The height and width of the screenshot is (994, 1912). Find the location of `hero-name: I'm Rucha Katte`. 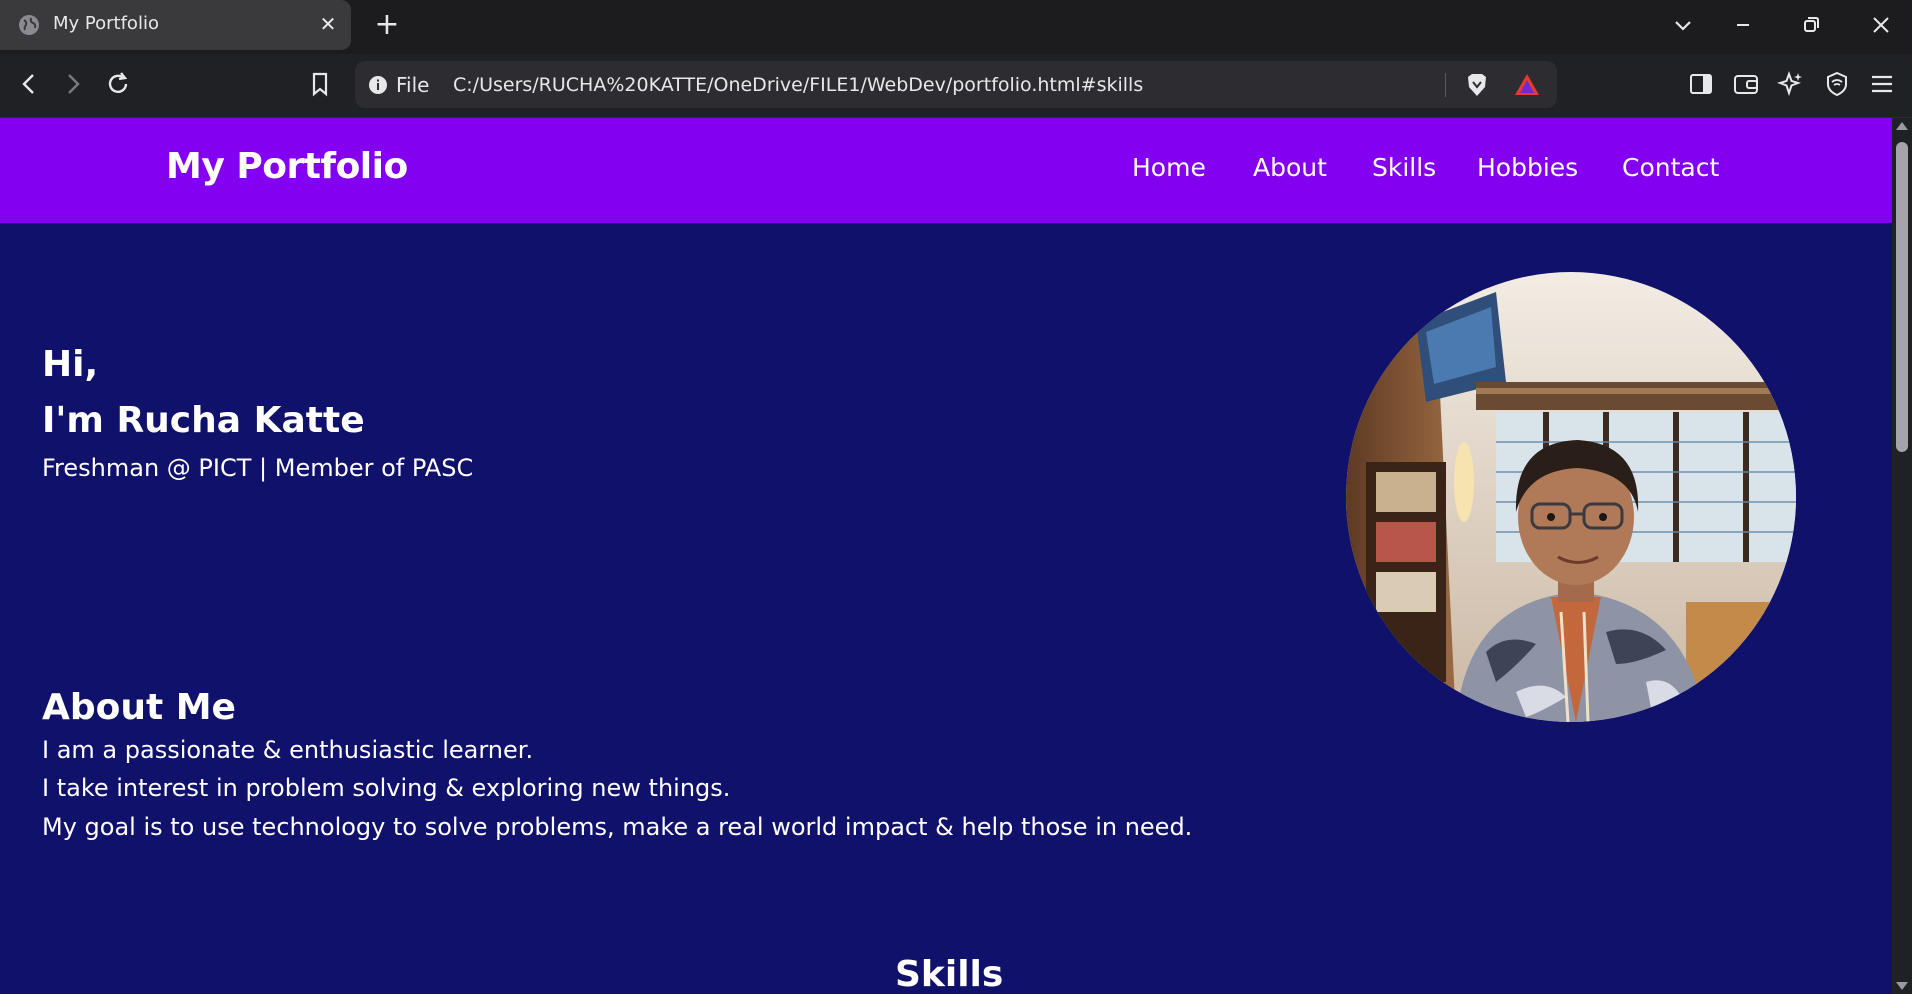

hero-name: I'm Rucha Katte is located at coordinates (203, 420).